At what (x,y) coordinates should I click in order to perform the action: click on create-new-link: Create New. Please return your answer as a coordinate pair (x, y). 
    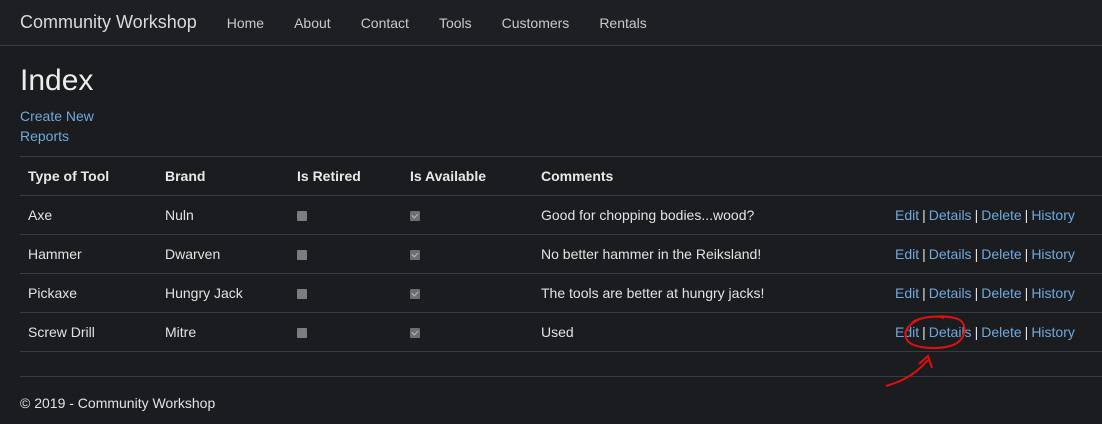
    Looking at the image, I should click on (561, 116).